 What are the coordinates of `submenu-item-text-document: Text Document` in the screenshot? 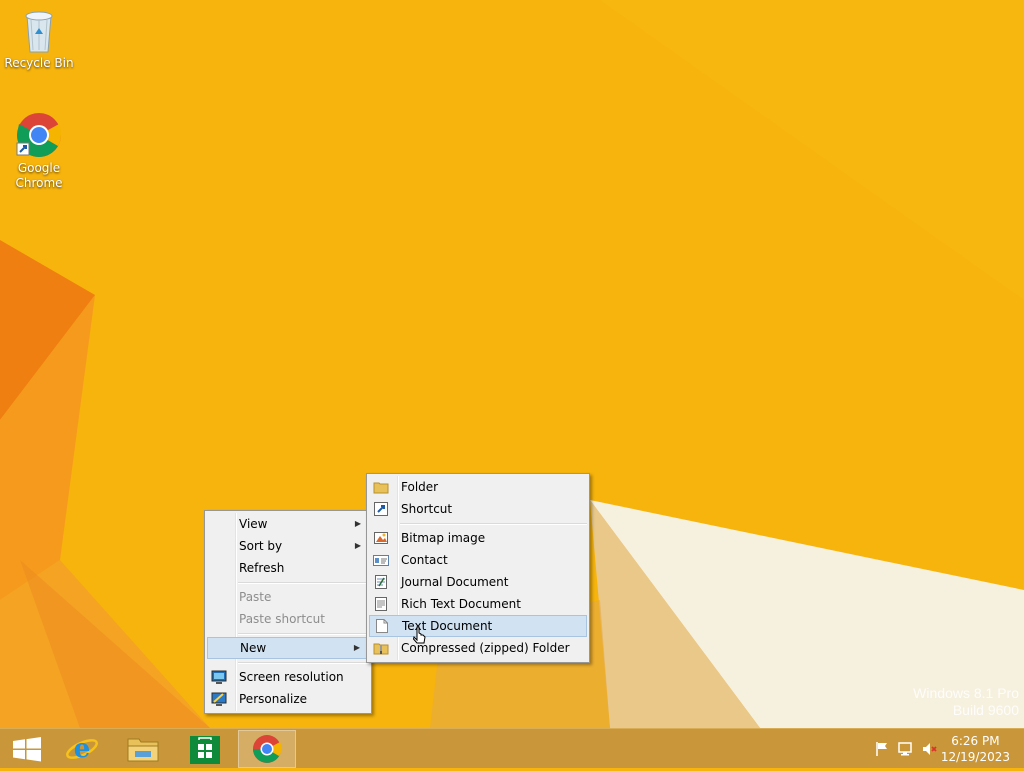 It's located at (478, 626).